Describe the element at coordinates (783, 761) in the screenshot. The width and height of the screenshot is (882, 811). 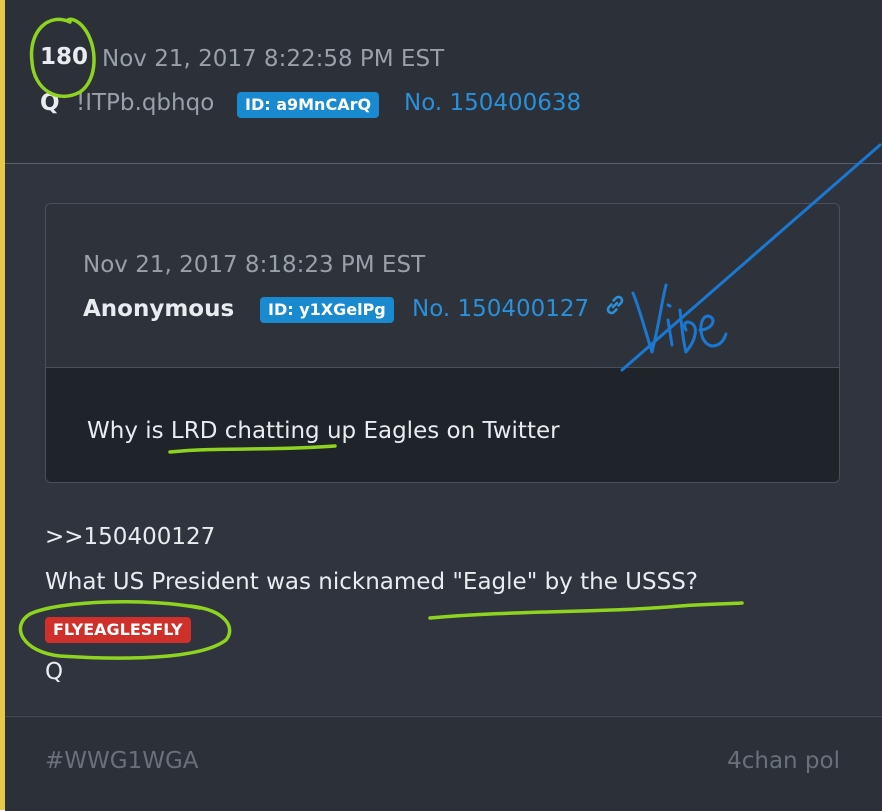
I see `footer-source: 4chan pol` at that location.